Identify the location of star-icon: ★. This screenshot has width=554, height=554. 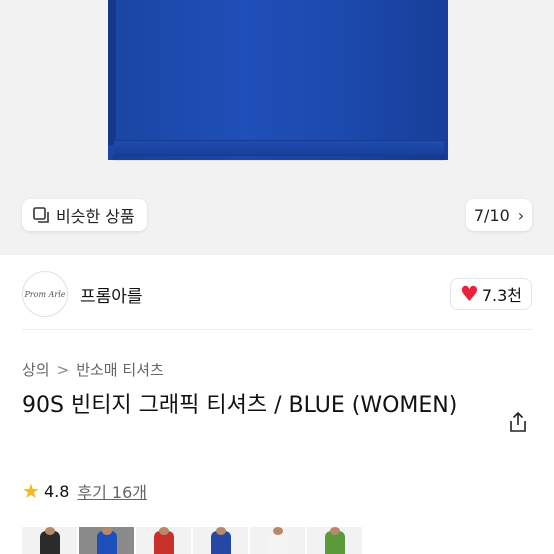
(31, 491).